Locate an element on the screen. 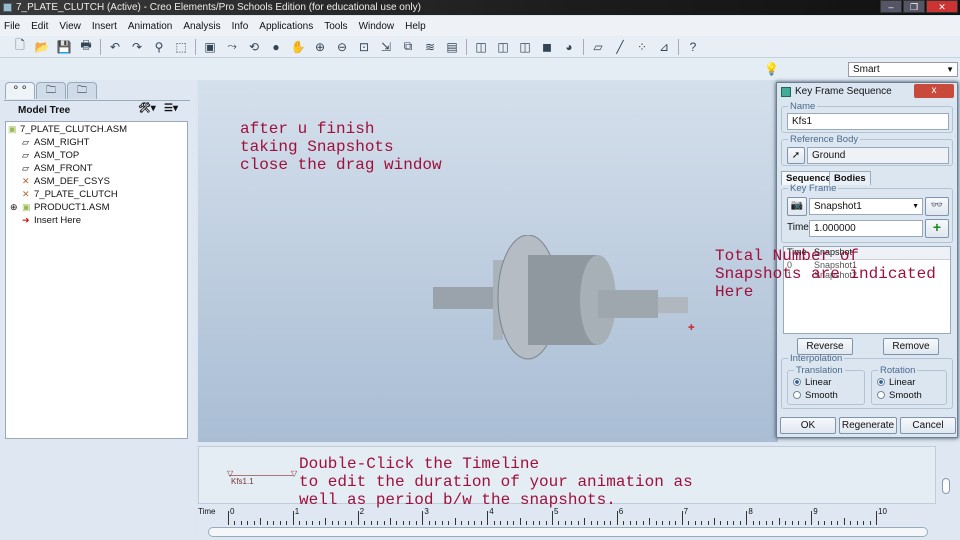 The height and width of the screenshot is (540, 960). datum-planes-icon: ▱ is located at coordinates (598, 47).